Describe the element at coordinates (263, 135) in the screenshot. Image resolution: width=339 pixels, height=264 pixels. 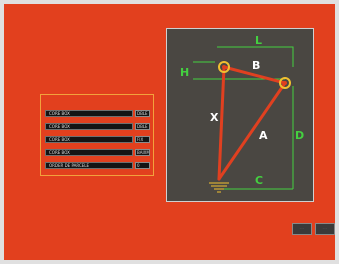
I see `label-A: A` at that location.